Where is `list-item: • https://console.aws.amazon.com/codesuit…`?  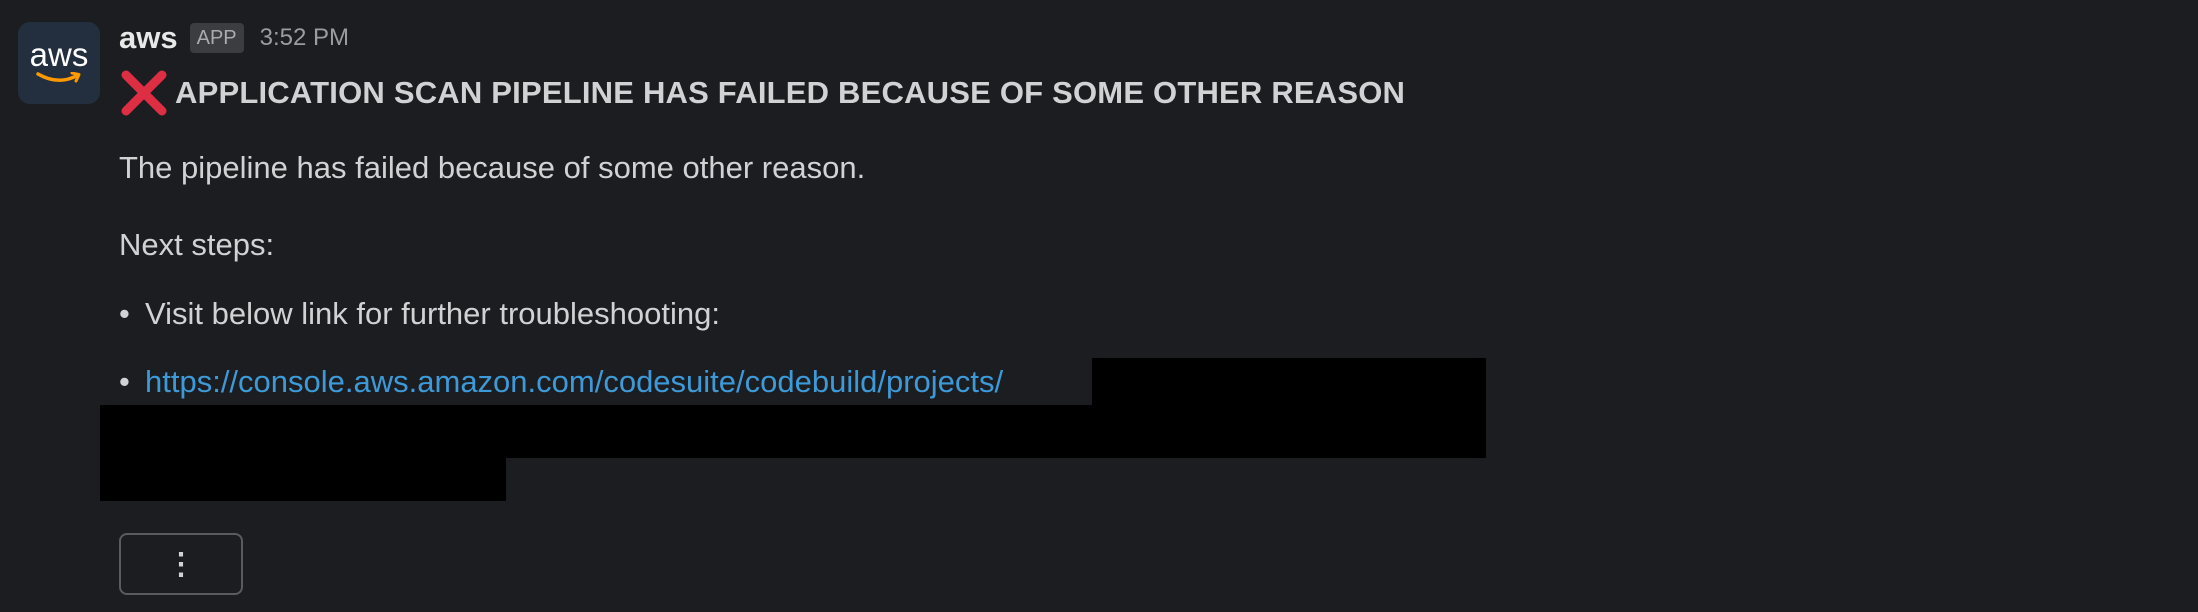
list-item: • https://console.aws.amazon.com/codesuit… is located at coordinates (561, 382).